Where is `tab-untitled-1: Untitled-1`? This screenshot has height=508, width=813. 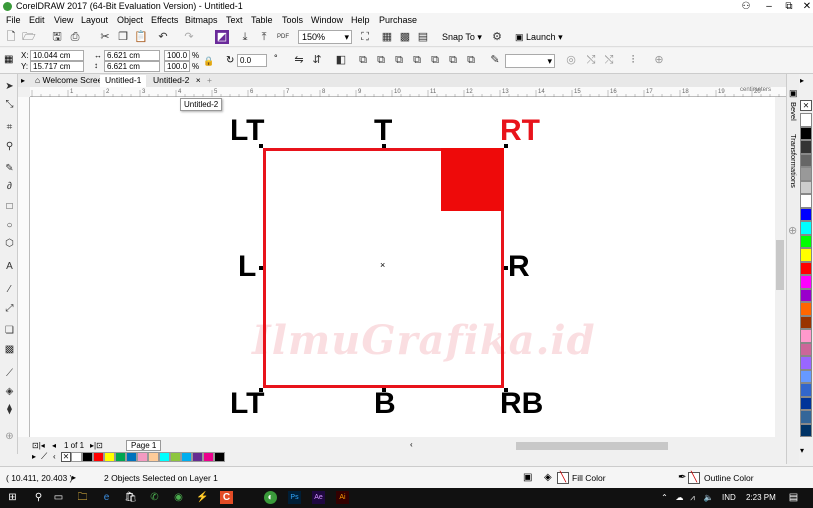 tab-untitled-1: Untitled-1 is located at coordinates (123, 81).